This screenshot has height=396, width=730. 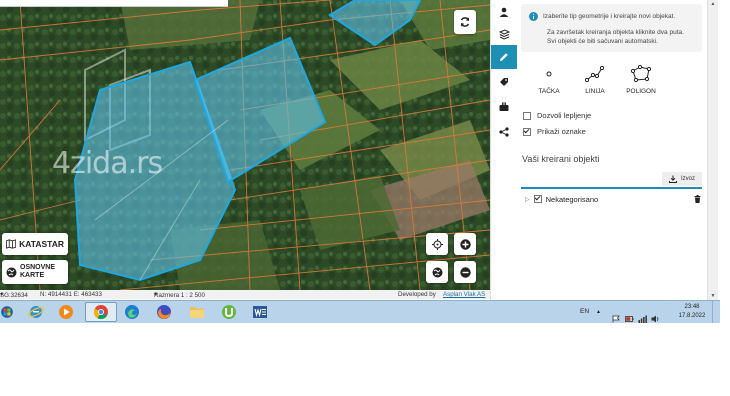 I want to click on clock: 23:48 17.8.2022, so click(x=692, y=314).